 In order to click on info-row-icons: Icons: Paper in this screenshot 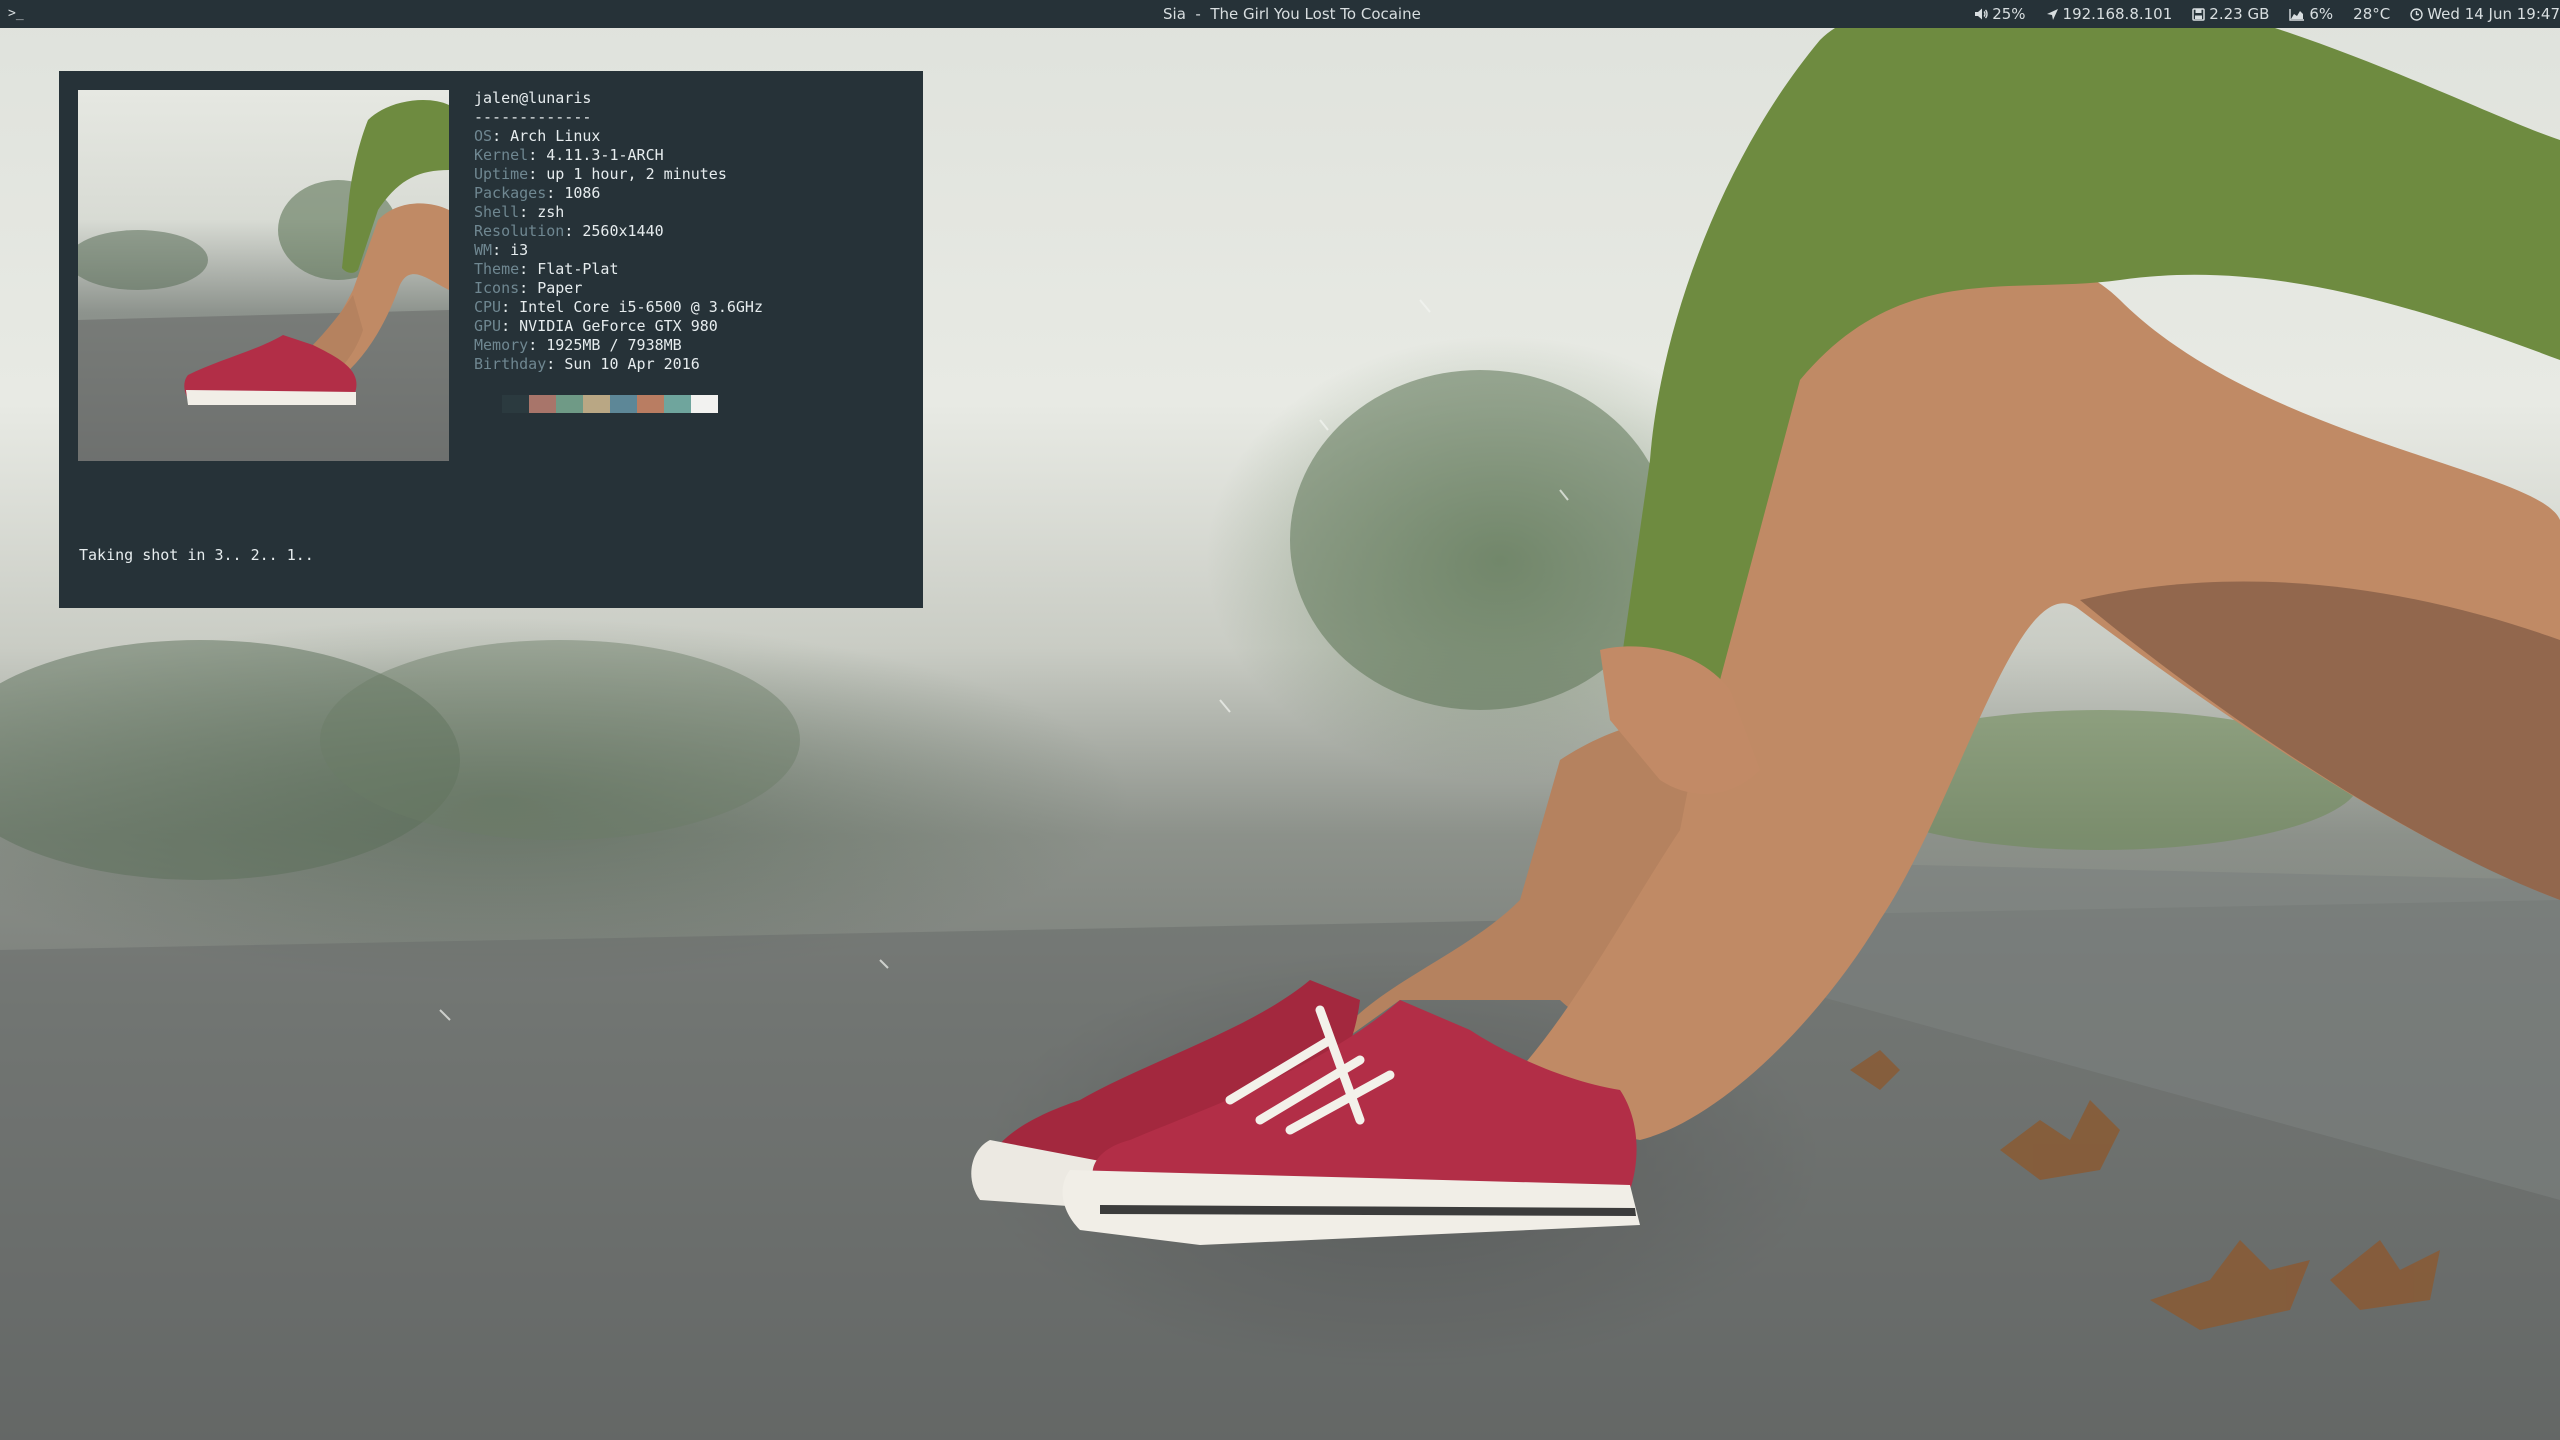, I will do `click(618, 288)`.